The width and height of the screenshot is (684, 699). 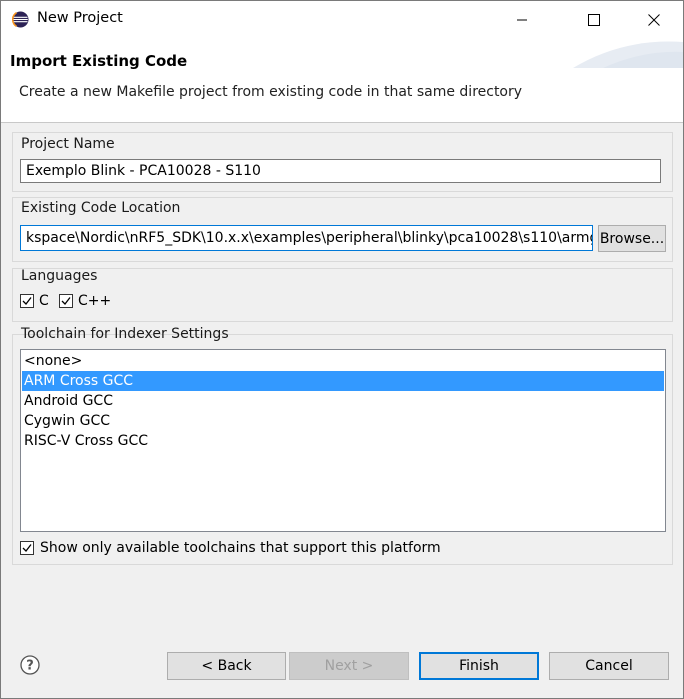 What do you see at coordinates (99, 61) in the screenshot?
I see `page-title: Import Existing Code` at bounding box center [99, 61].